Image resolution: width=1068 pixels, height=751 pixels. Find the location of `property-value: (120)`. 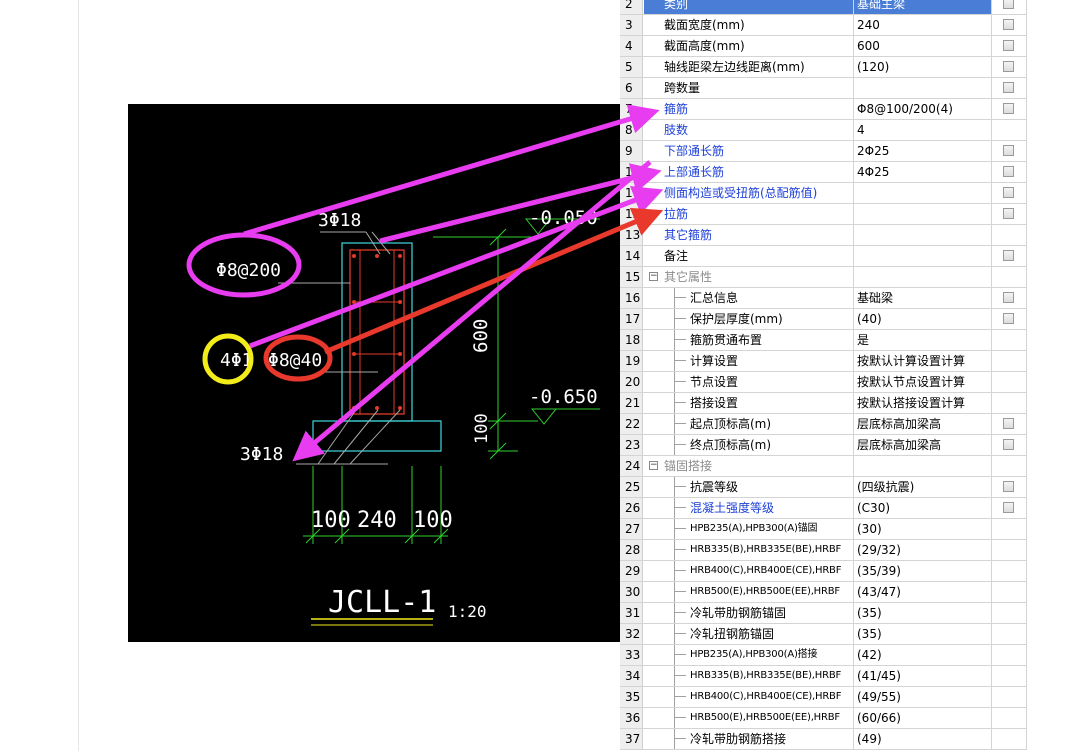

property-value: (120) is located at coordinates (923, 67).